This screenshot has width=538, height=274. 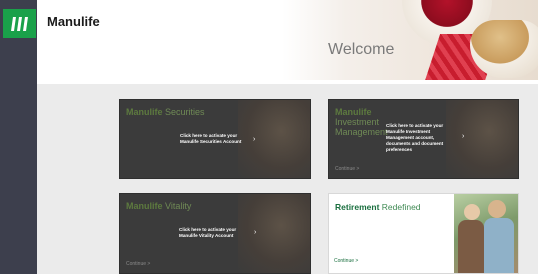 What do you see at coordinates (401, 207) in the screenshot?
I see `tile-title-light: Redefined` at bounding box center [401, 207].